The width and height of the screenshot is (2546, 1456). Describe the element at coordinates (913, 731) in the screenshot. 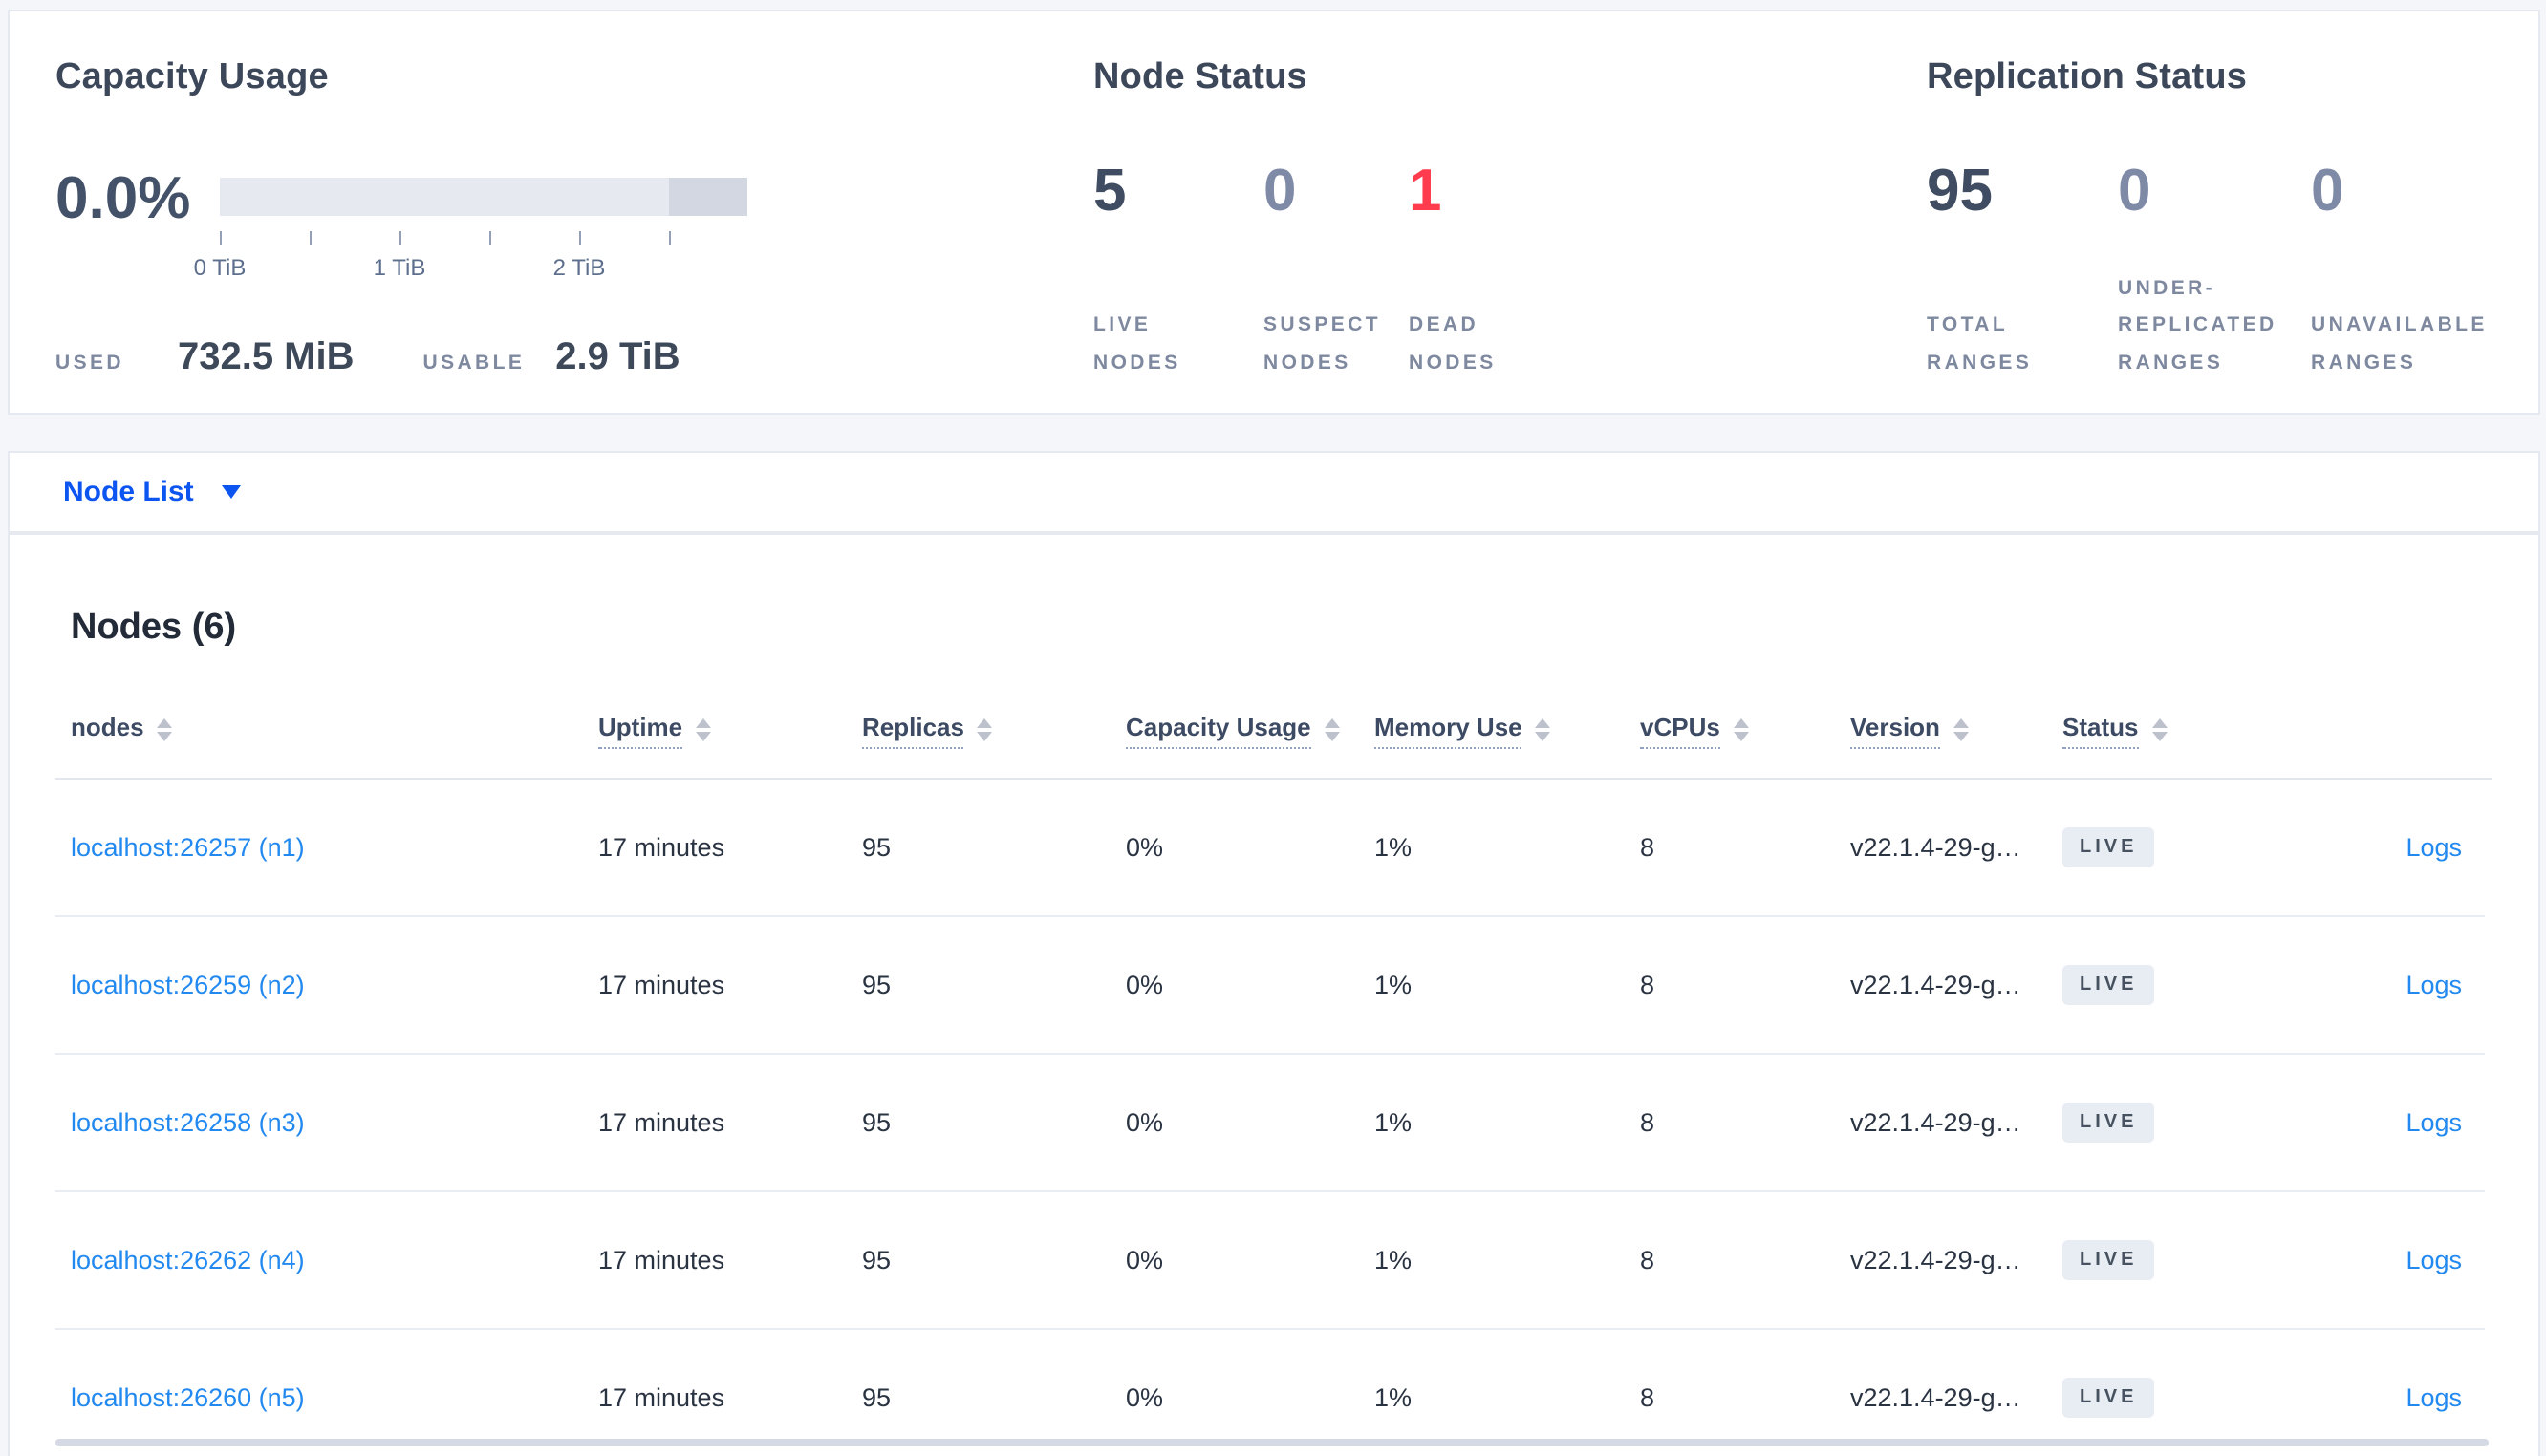

I see `column-header-label: Replicas` at that location.